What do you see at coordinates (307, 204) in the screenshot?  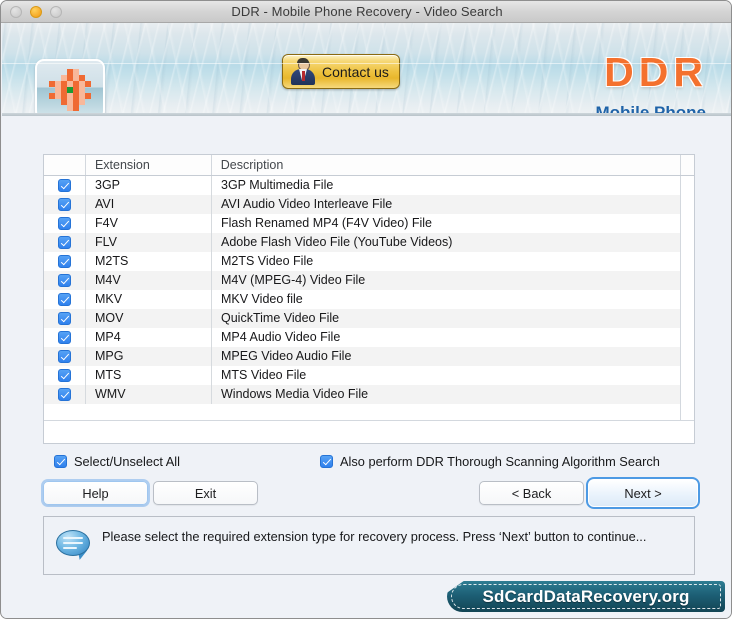 I see `row-description: AVI Audio Video Interleave File` at bounding box center [307, 204].